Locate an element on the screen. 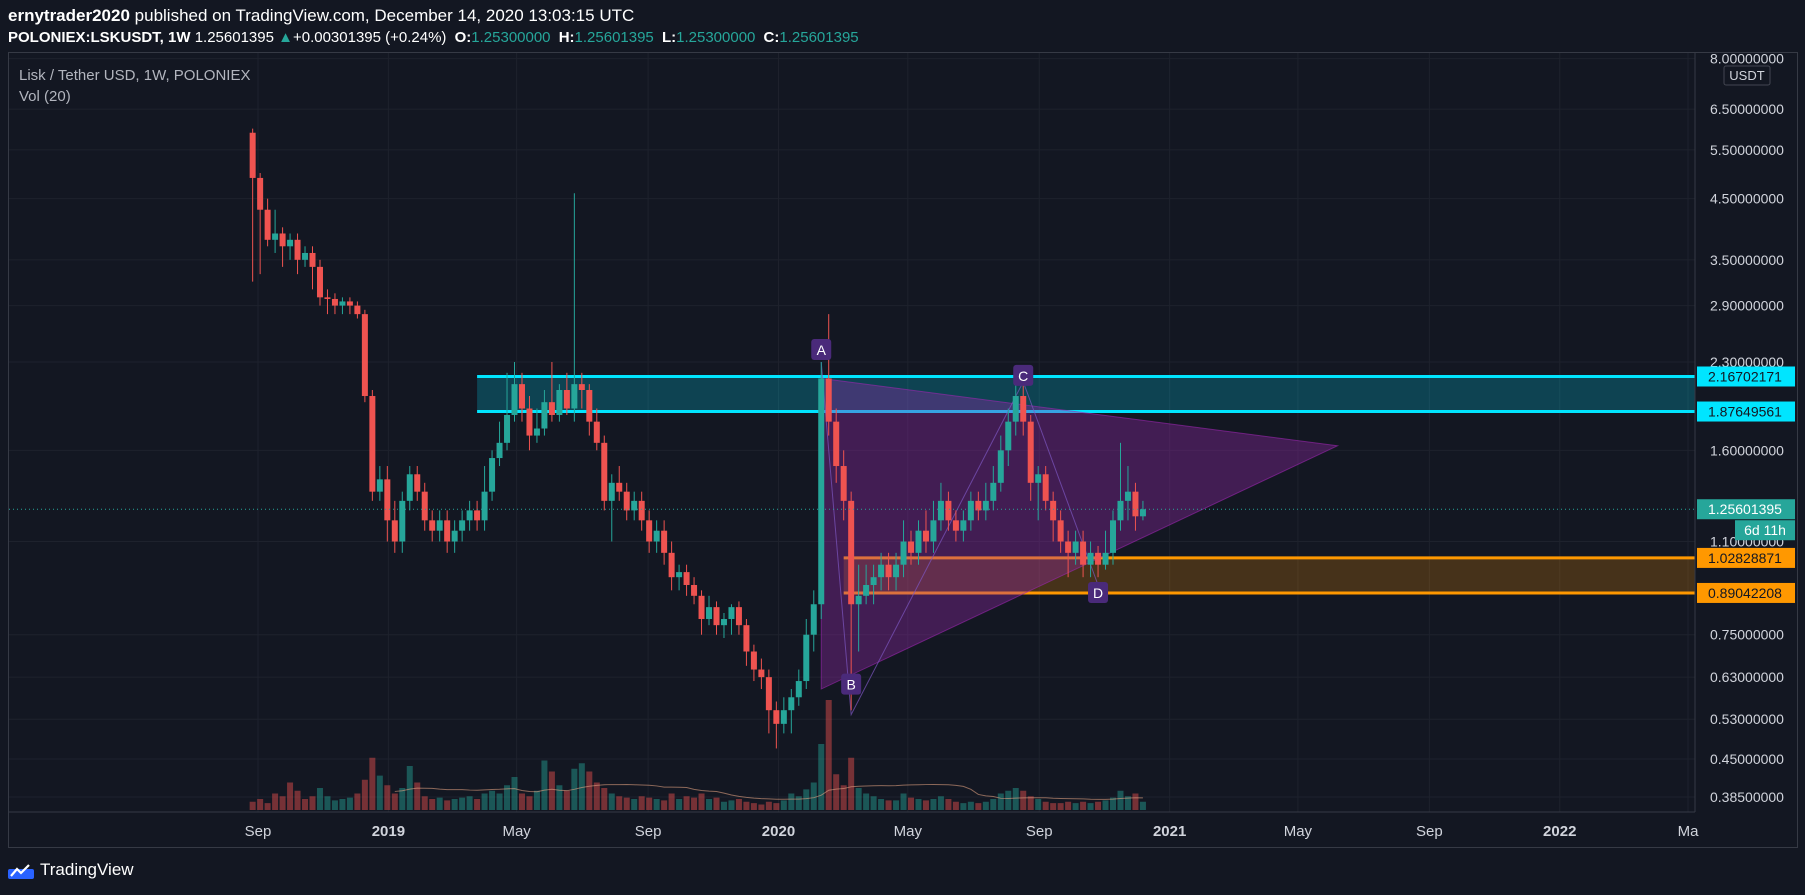 This screenshot has width=1805, height=895. x-tick-label: May is located at coordinates (1298, 831).